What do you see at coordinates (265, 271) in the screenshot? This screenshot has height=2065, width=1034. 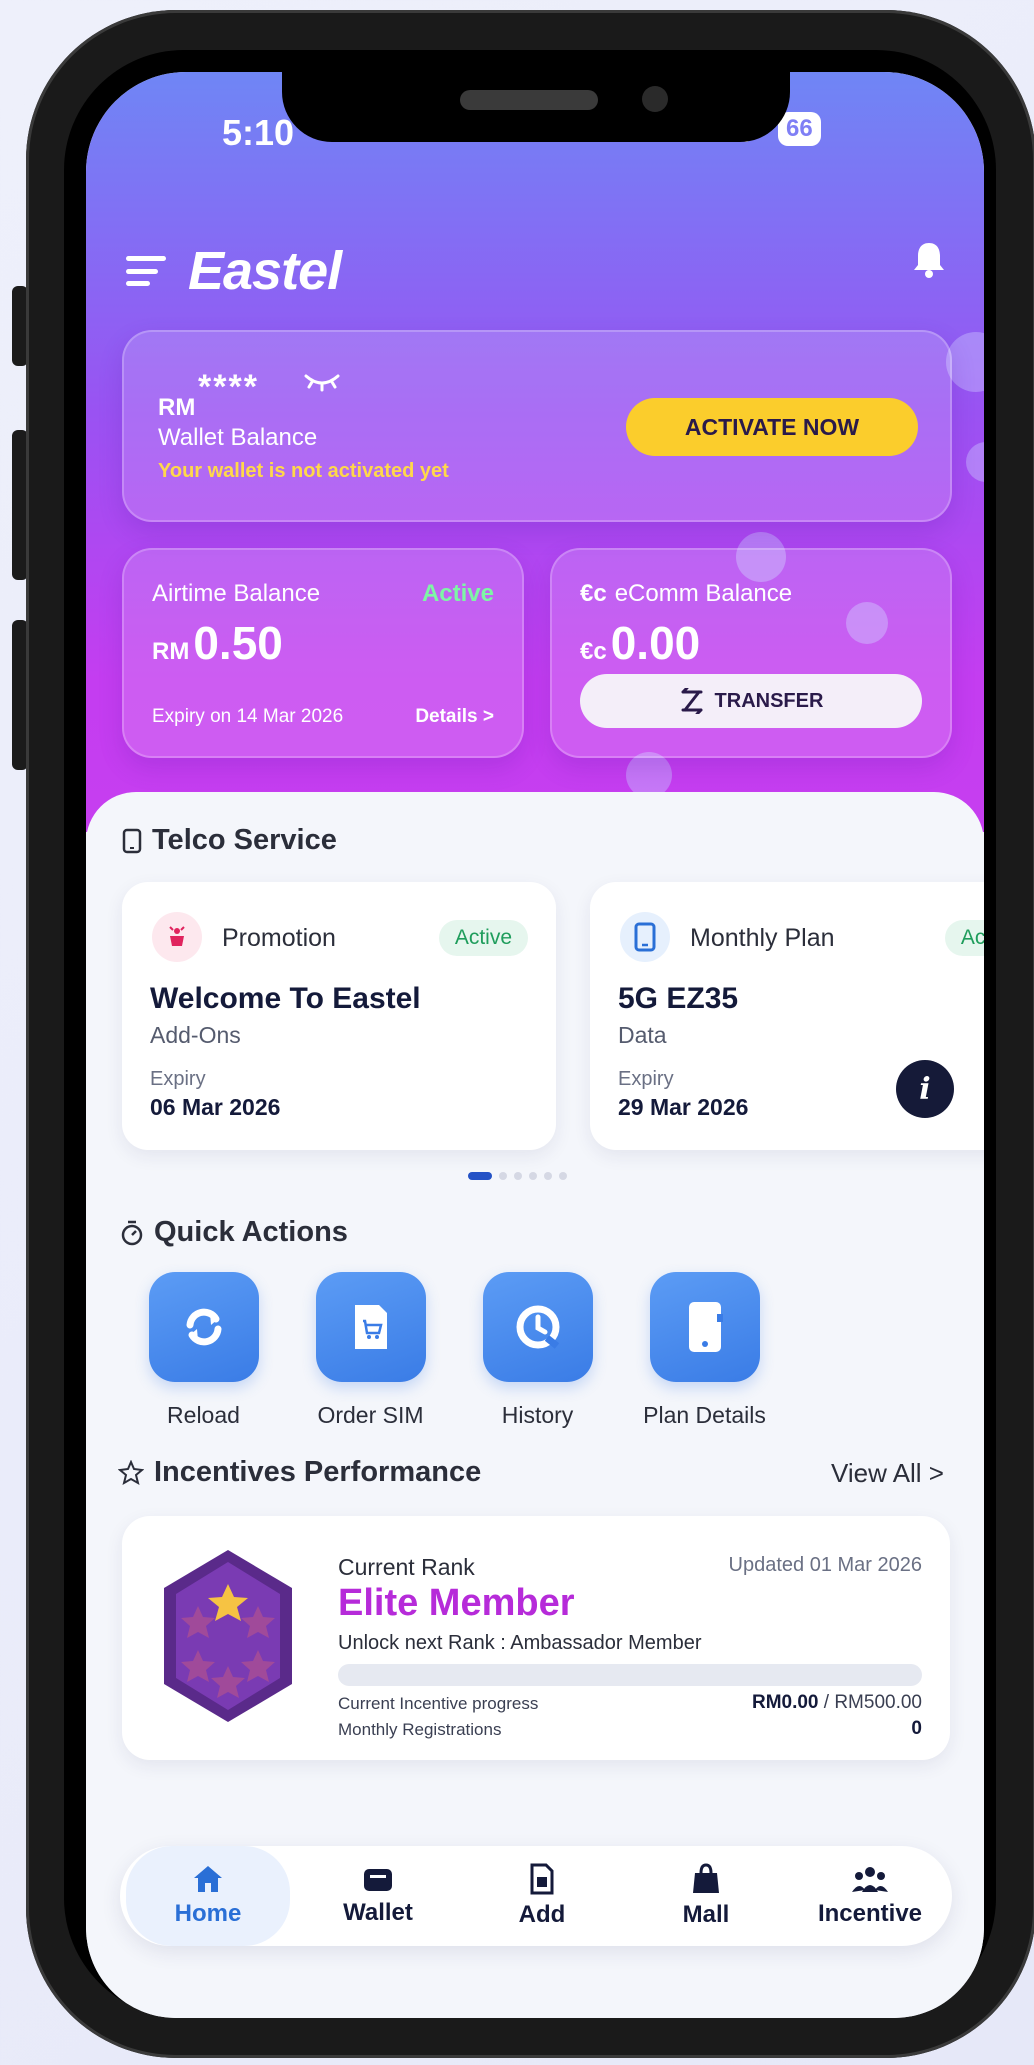 I see `brand-logo: Eastel` at bounding box center [265, 271].